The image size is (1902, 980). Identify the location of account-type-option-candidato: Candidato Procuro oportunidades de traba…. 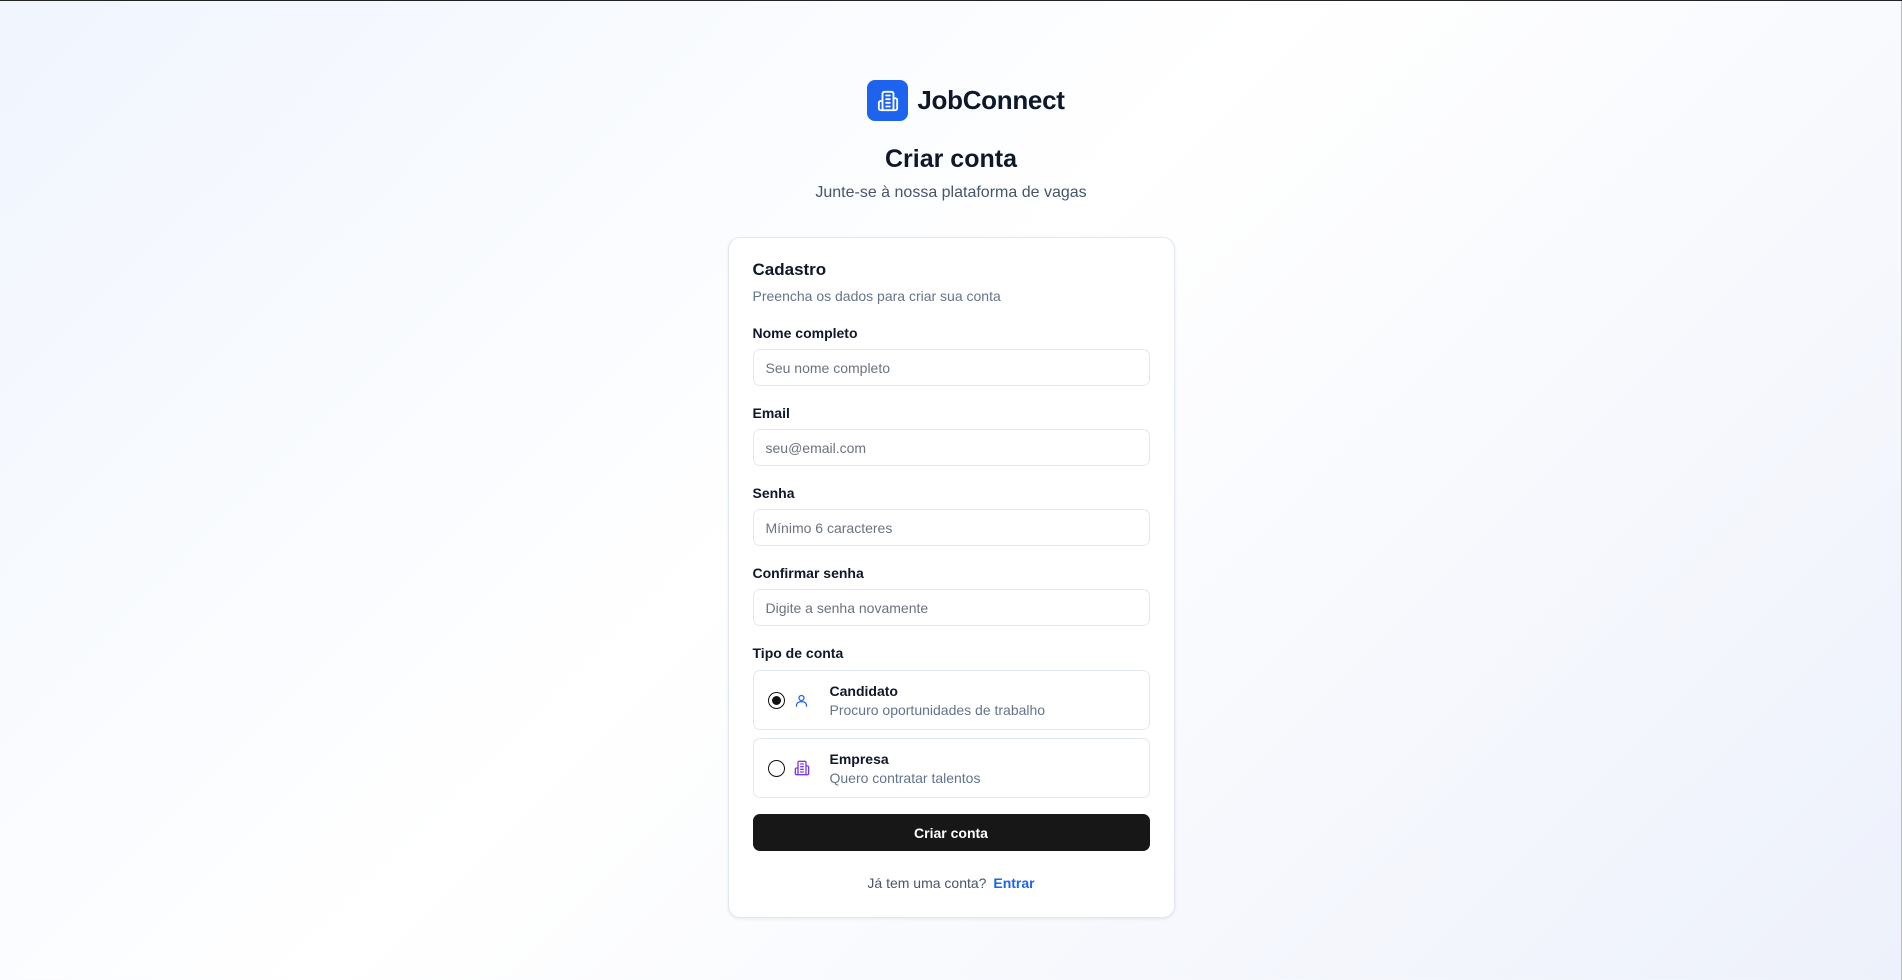
(951, 700).